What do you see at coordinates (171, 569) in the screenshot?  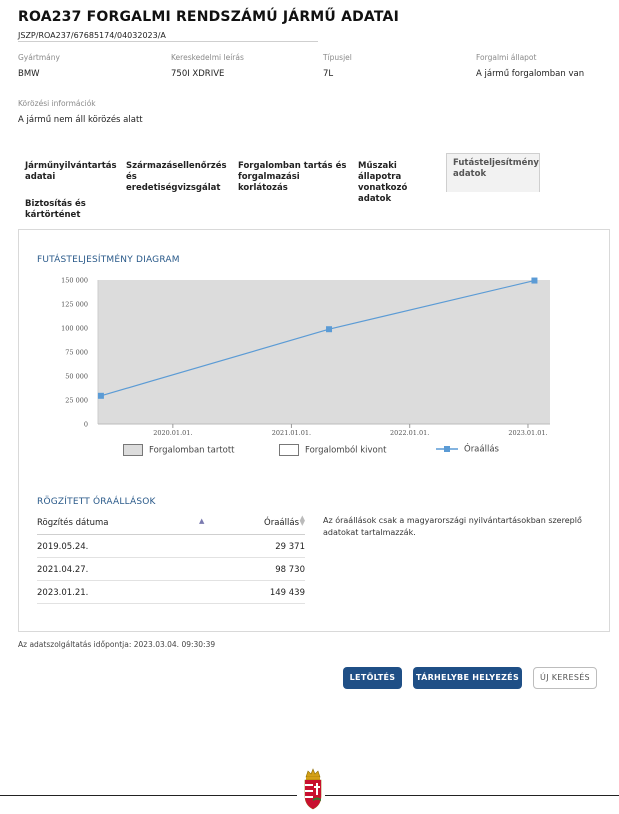 I see `table-row: 2021.04.27. 98 730` at bounding box center [171, 569].